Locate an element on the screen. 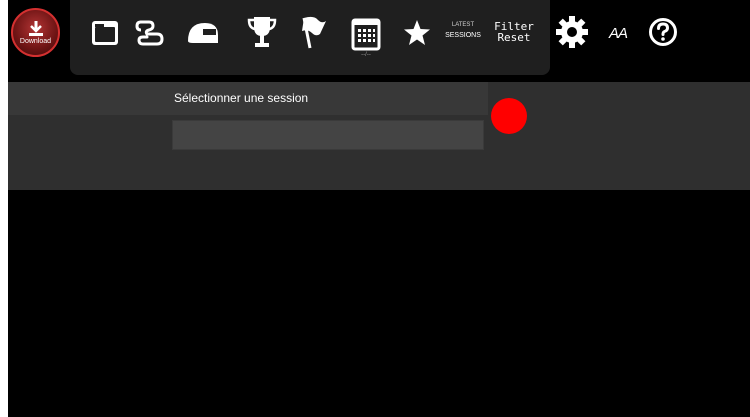  gear-icon is located at coordinates (572, 32).